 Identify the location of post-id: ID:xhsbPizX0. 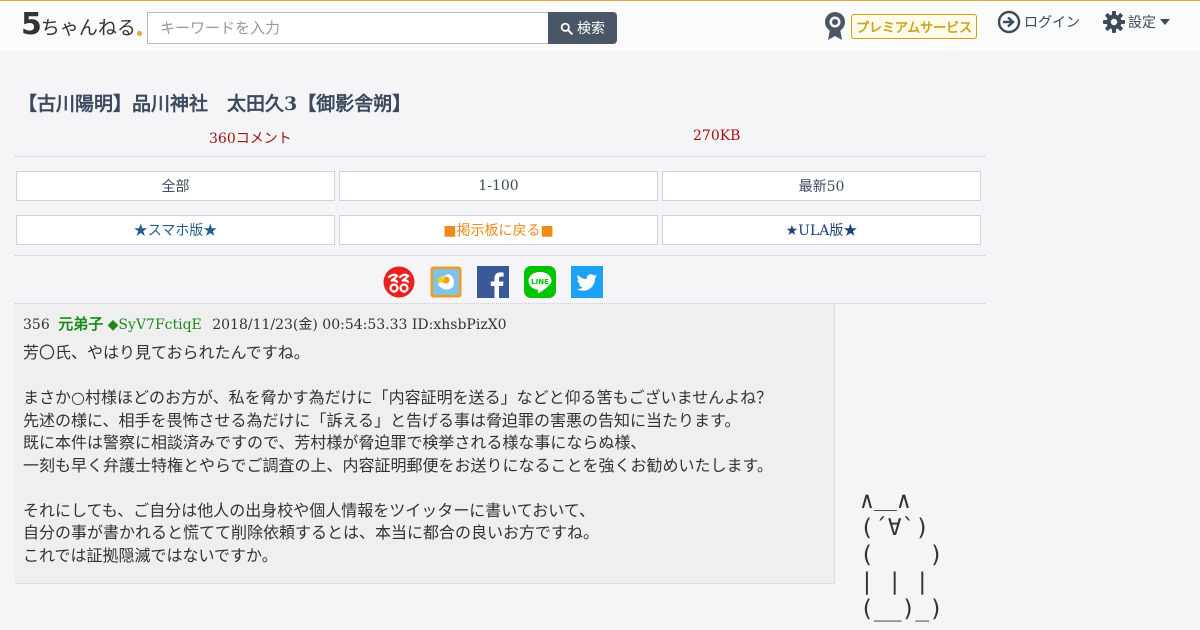
(459, 325).